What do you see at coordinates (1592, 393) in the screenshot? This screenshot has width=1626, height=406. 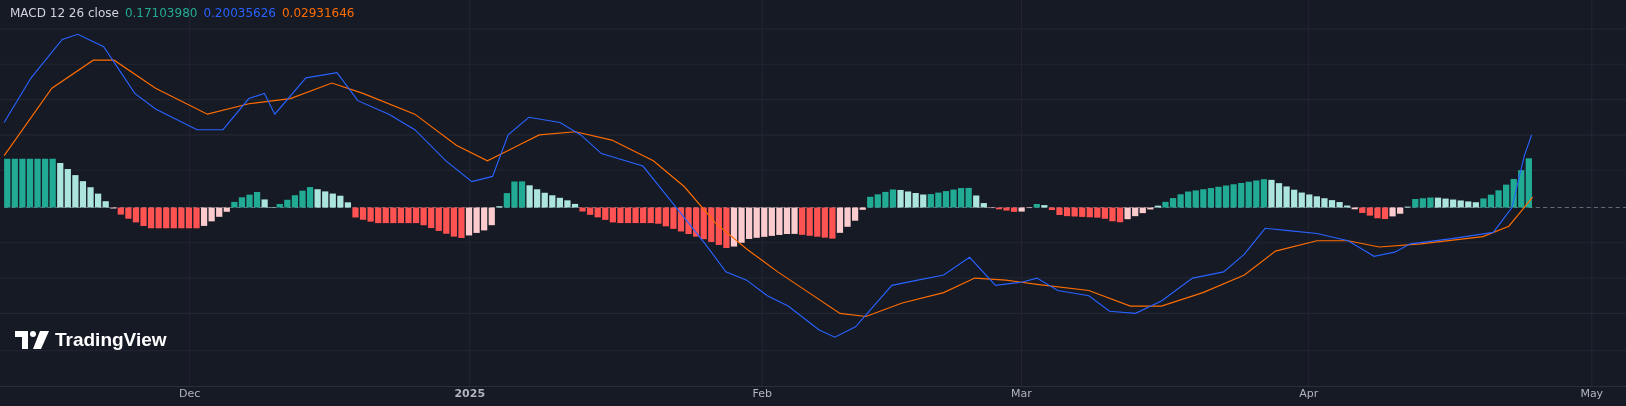 I see `time-axis-label: May` at bounding box center [1592, 393].